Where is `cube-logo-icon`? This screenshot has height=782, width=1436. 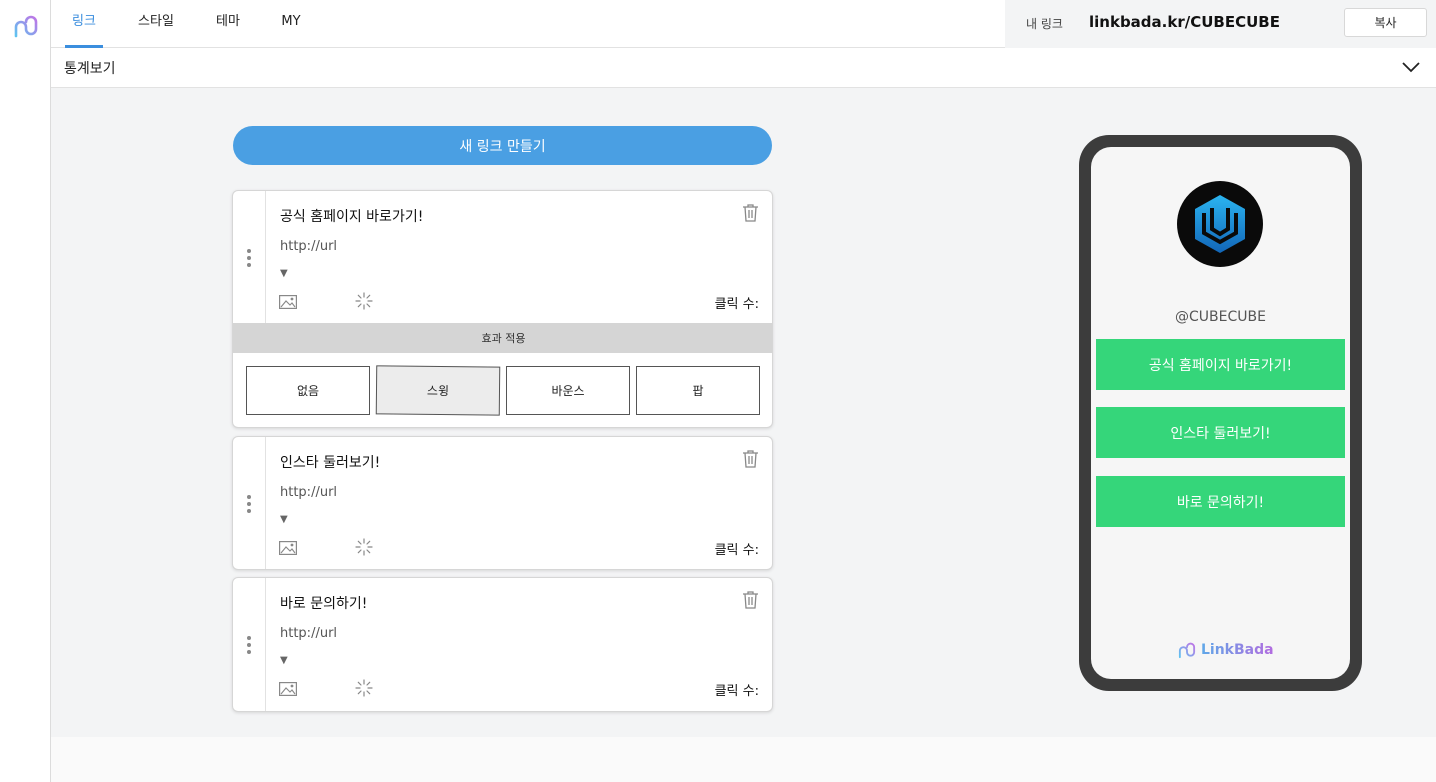
cube-logo-icon is located at coordinates (1220, 224).